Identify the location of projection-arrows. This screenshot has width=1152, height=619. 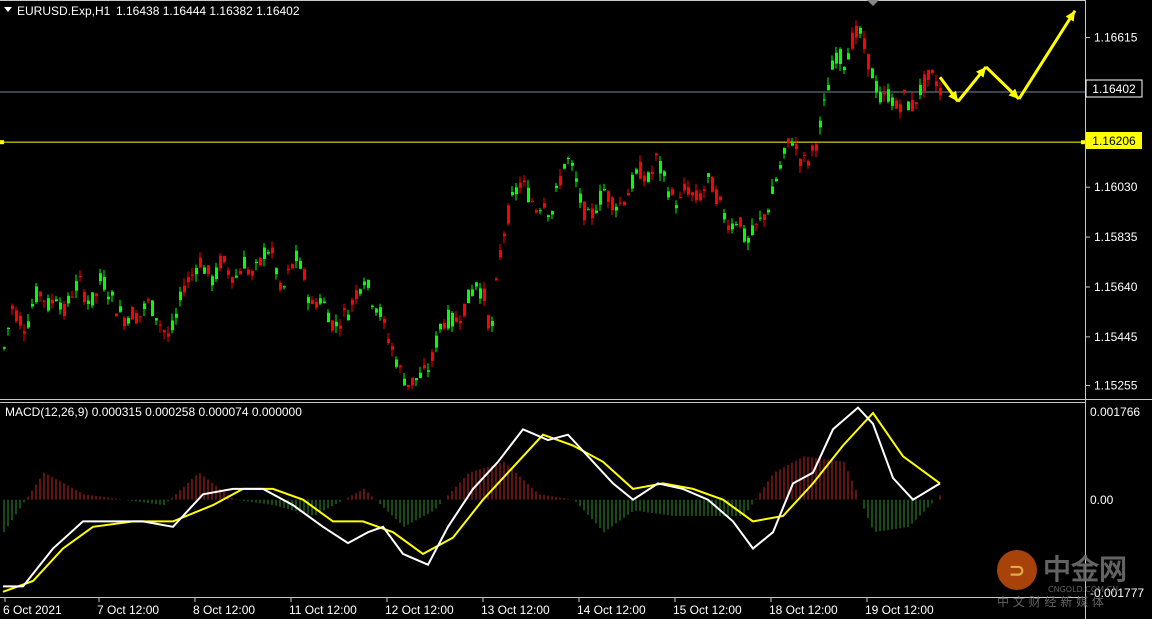
(1007, 56).